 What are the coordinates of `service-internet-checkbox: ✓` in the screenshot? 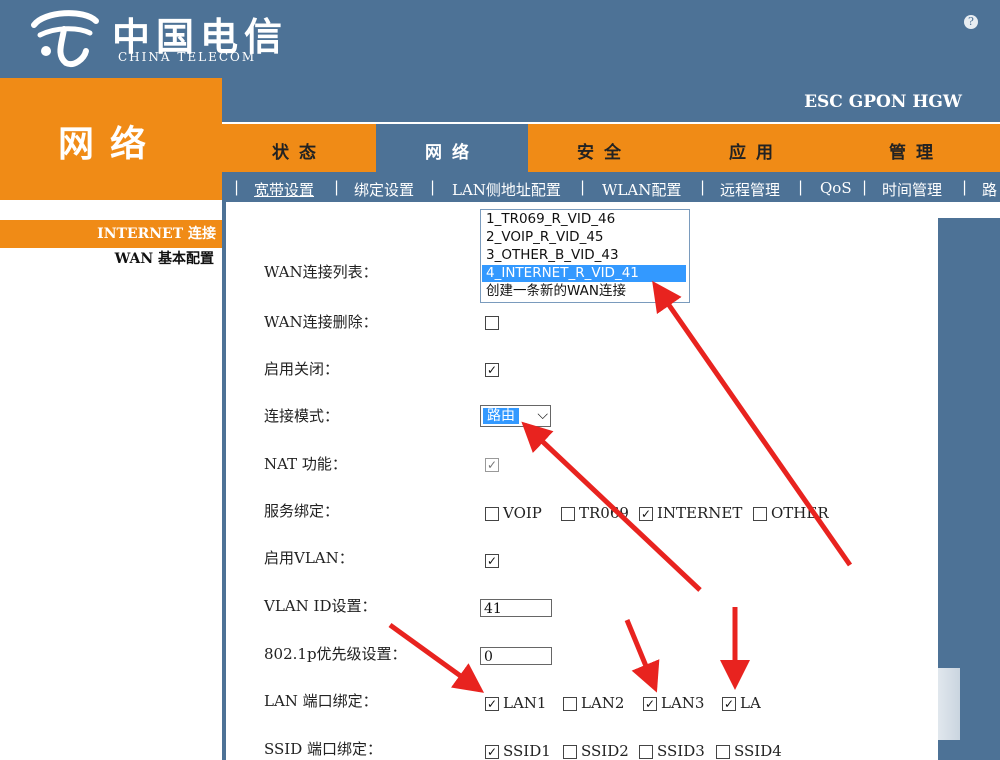 It's located at (646, 514).